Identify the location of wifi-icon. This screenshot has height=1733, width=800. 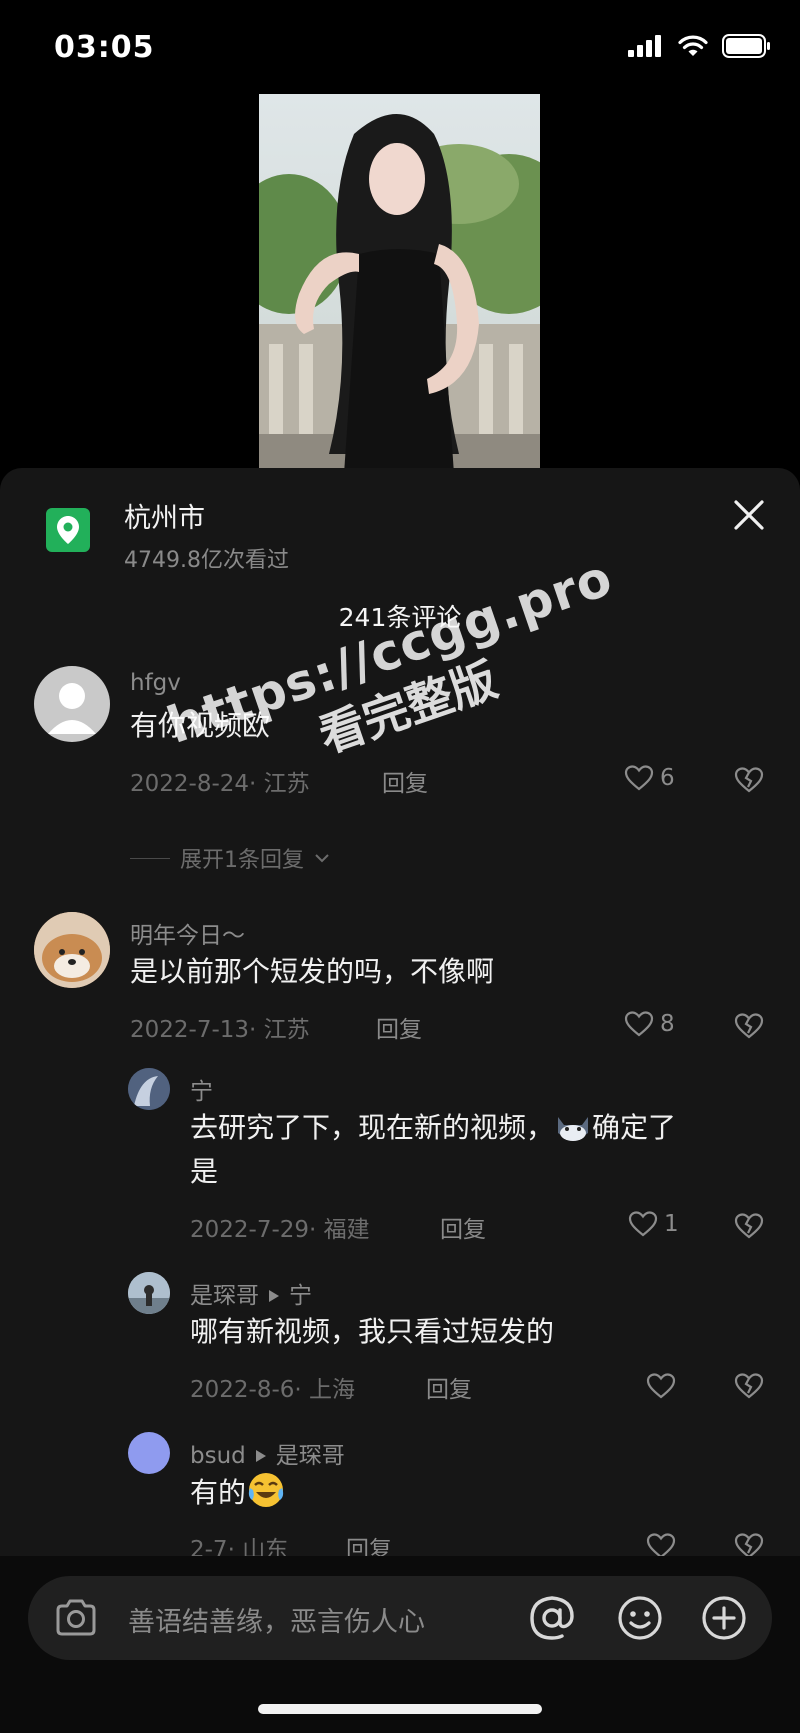
(693, 45).